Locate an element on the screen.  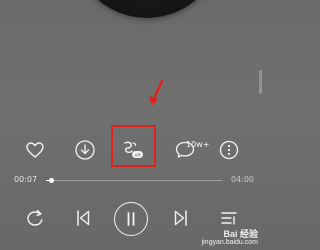
next-button is located at coordinates (181, 218).